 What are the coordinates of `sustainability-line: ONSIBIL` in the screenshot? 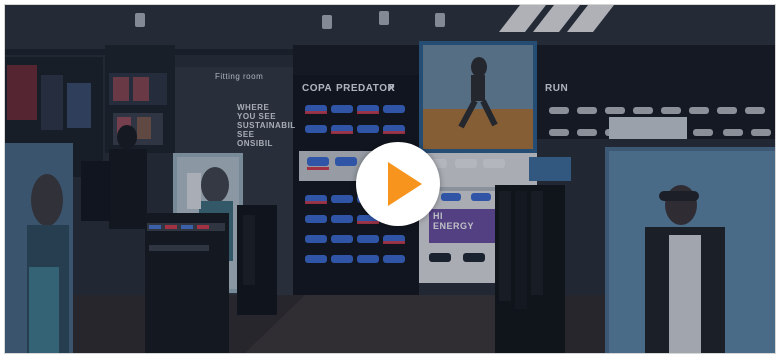 It's located at (255, 143).